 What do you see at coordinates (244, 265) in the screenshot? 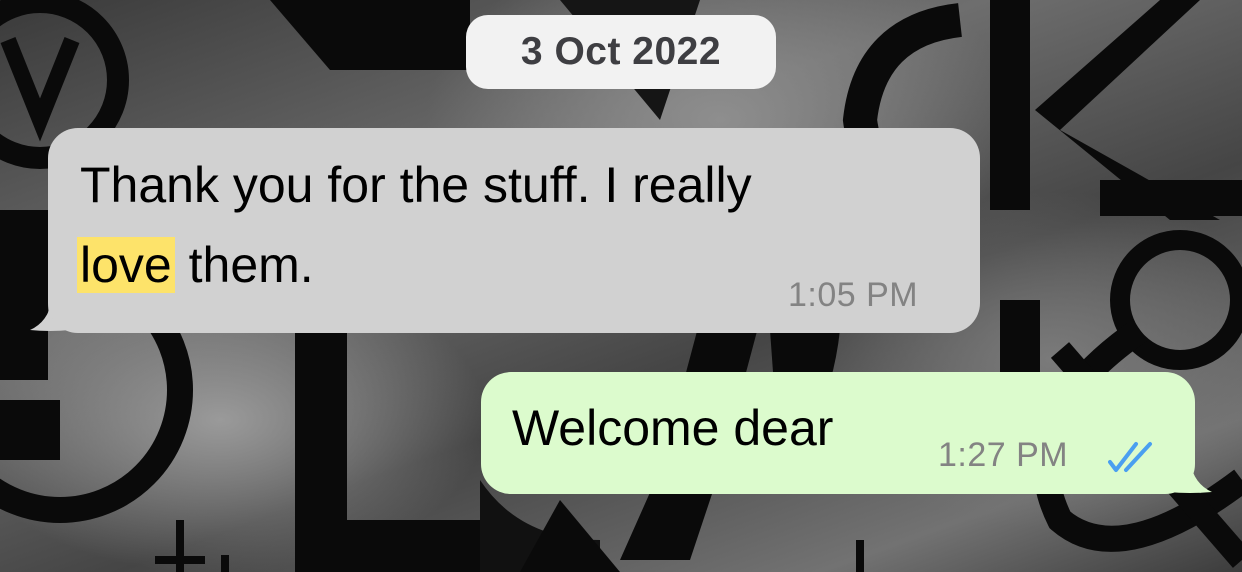
I see `incoming-message-line-2-rest: them.` at bounding box center [244, 265].